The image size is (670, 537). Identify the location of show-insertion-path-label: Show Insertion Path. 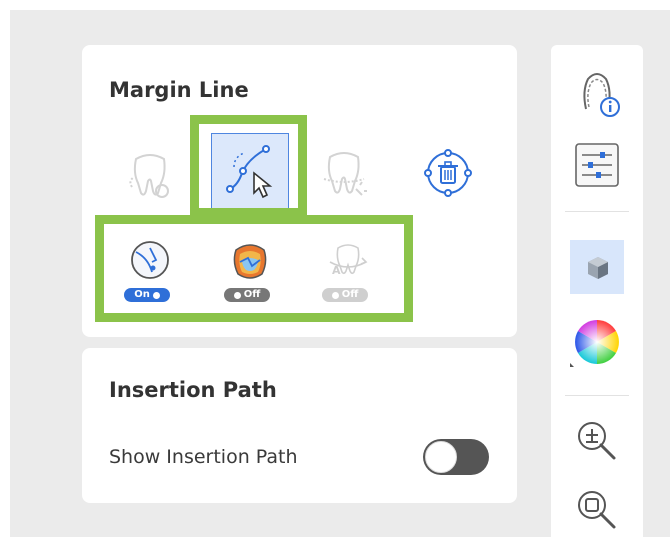
(203, 457).